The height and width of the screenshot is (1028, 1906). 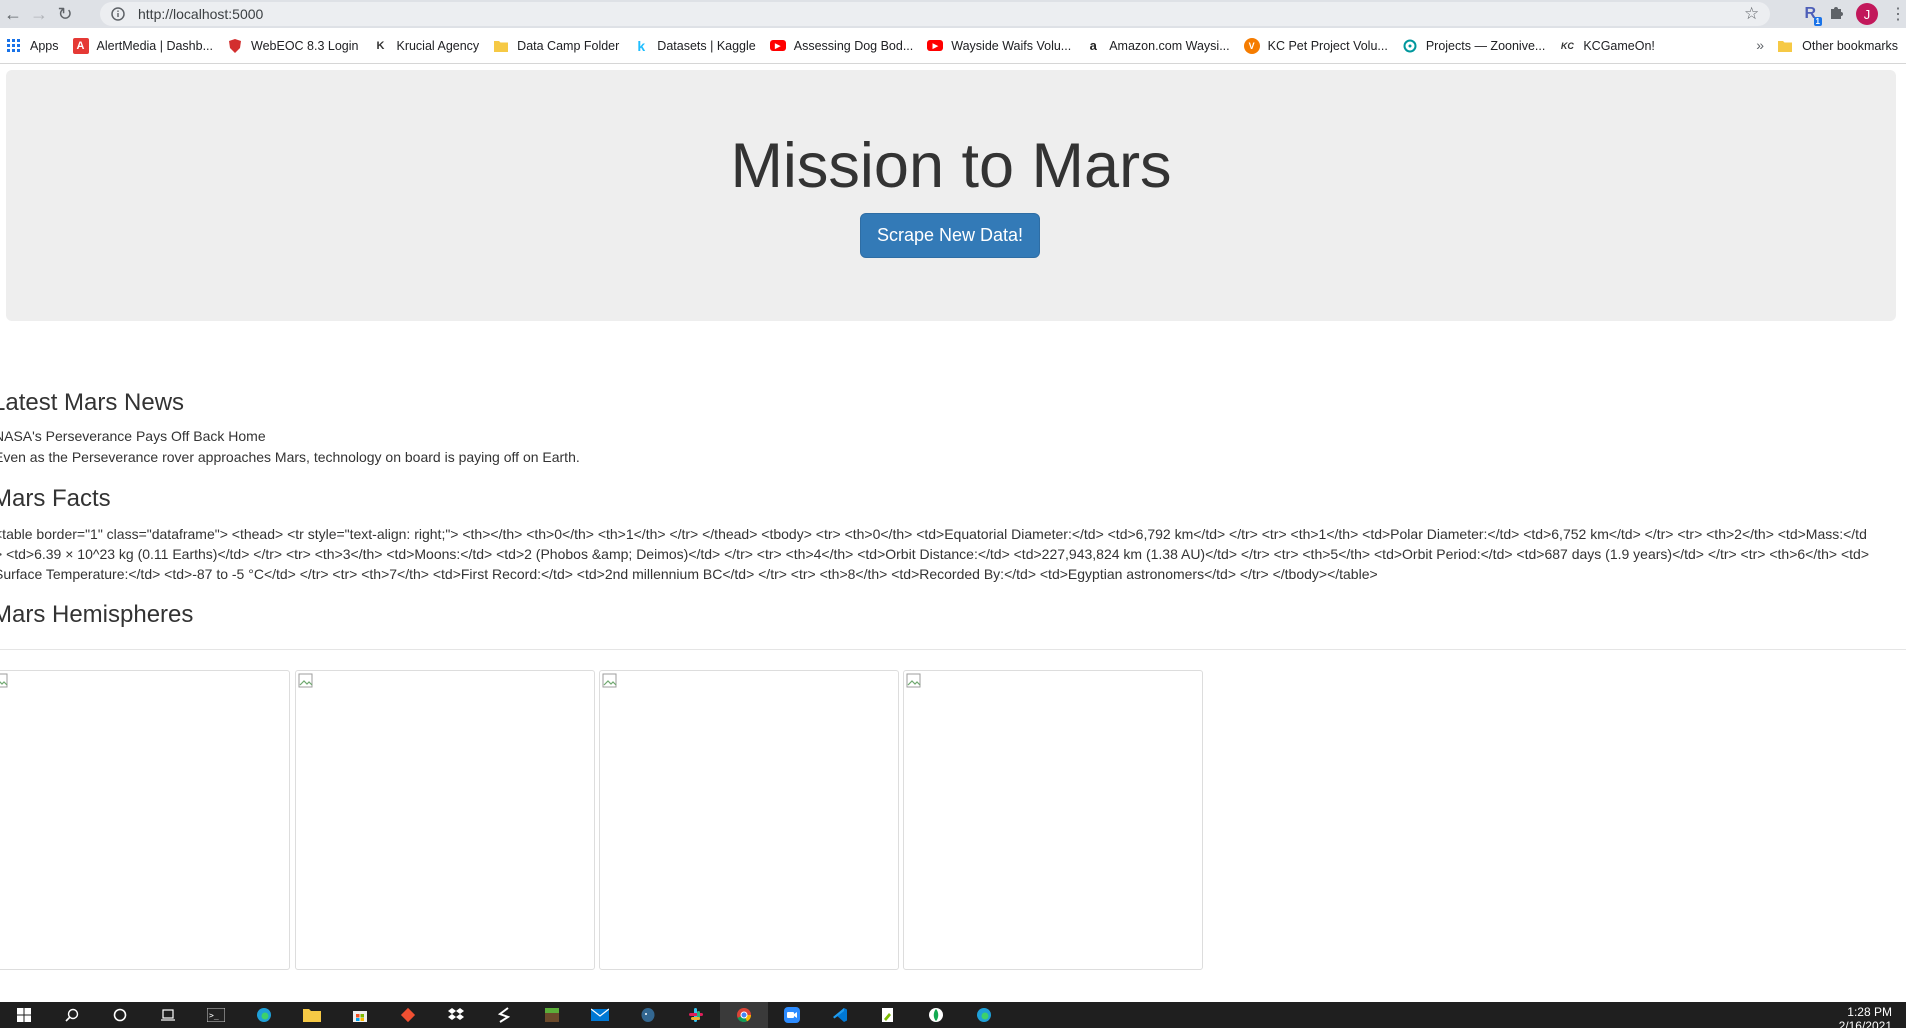 What do you see at coordinates (1850, 46) in the screenshot?
I see `other-bookmarks-label: Other bookmarks` at bounding box center [1850, 46].